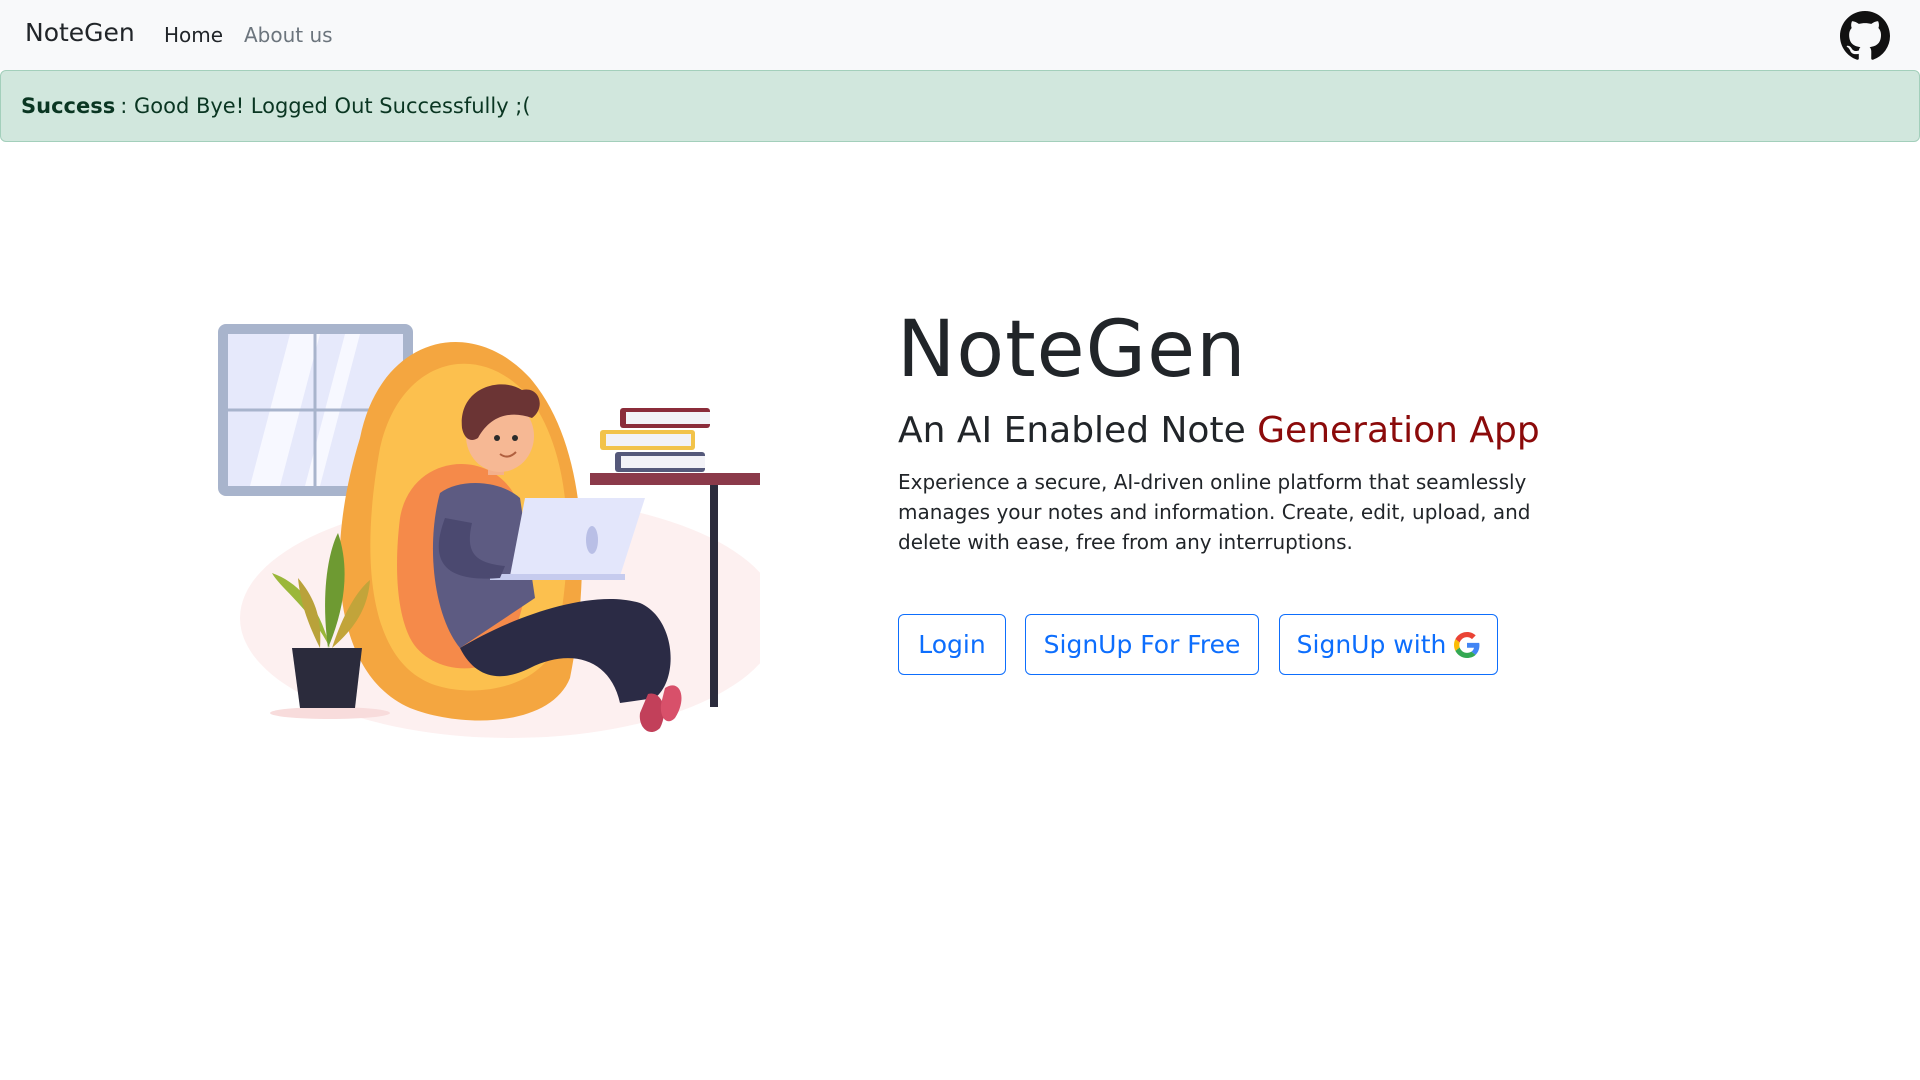 The height and width of the screenshot is (1080, 1920). I want to click on hero-subtitle-plain: An AI Enabled Note, so click(1078, 430).